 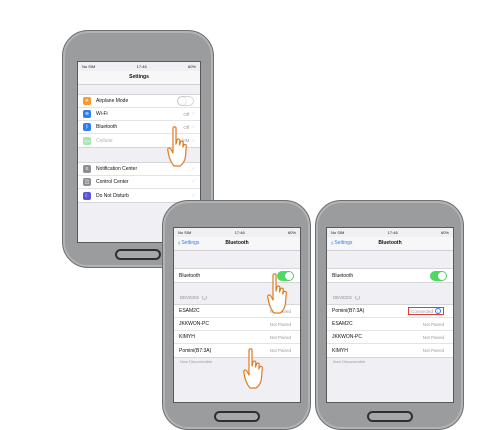 What do you see at coordinates (104, 140) in the screenshot?
I see `row-label: Cellular` at bounding box center [104, 140].